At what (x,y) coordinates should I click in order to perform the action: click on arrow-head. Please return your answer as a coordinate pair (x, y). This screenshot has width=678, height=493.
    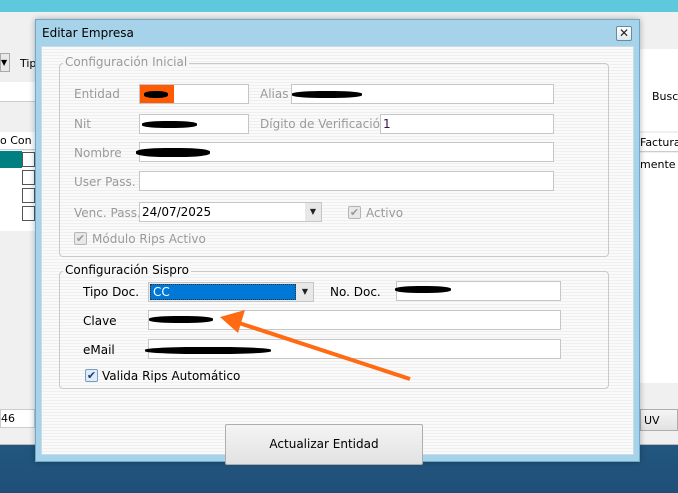
    Looking at the image, I should click on (232, 321).